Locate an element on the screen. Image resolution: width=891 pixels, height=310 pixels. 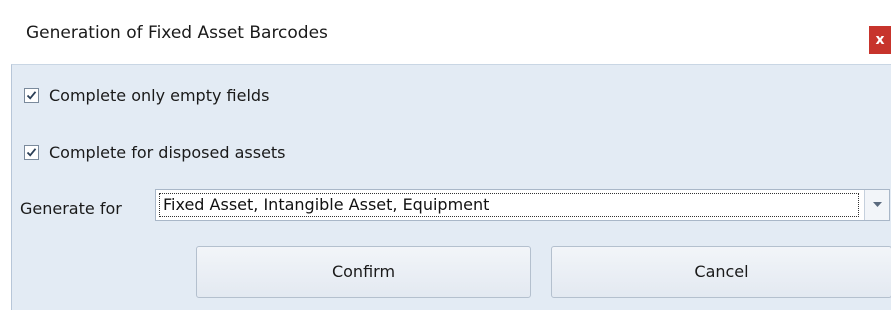
confirm-button: Confirm is located at coordinates (363, 272).